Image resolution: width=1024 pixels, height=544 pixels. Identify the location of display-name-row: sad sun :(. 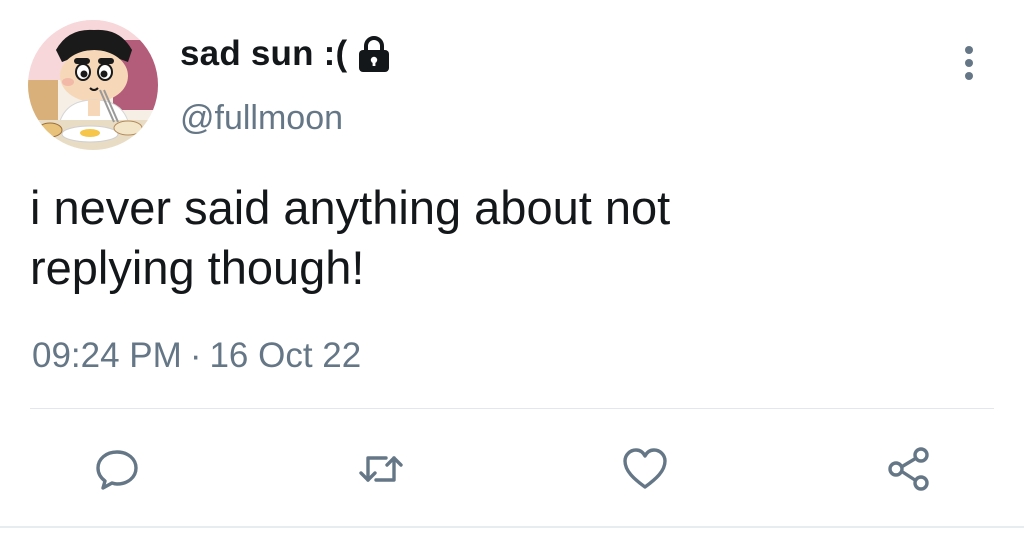
(285, 54).